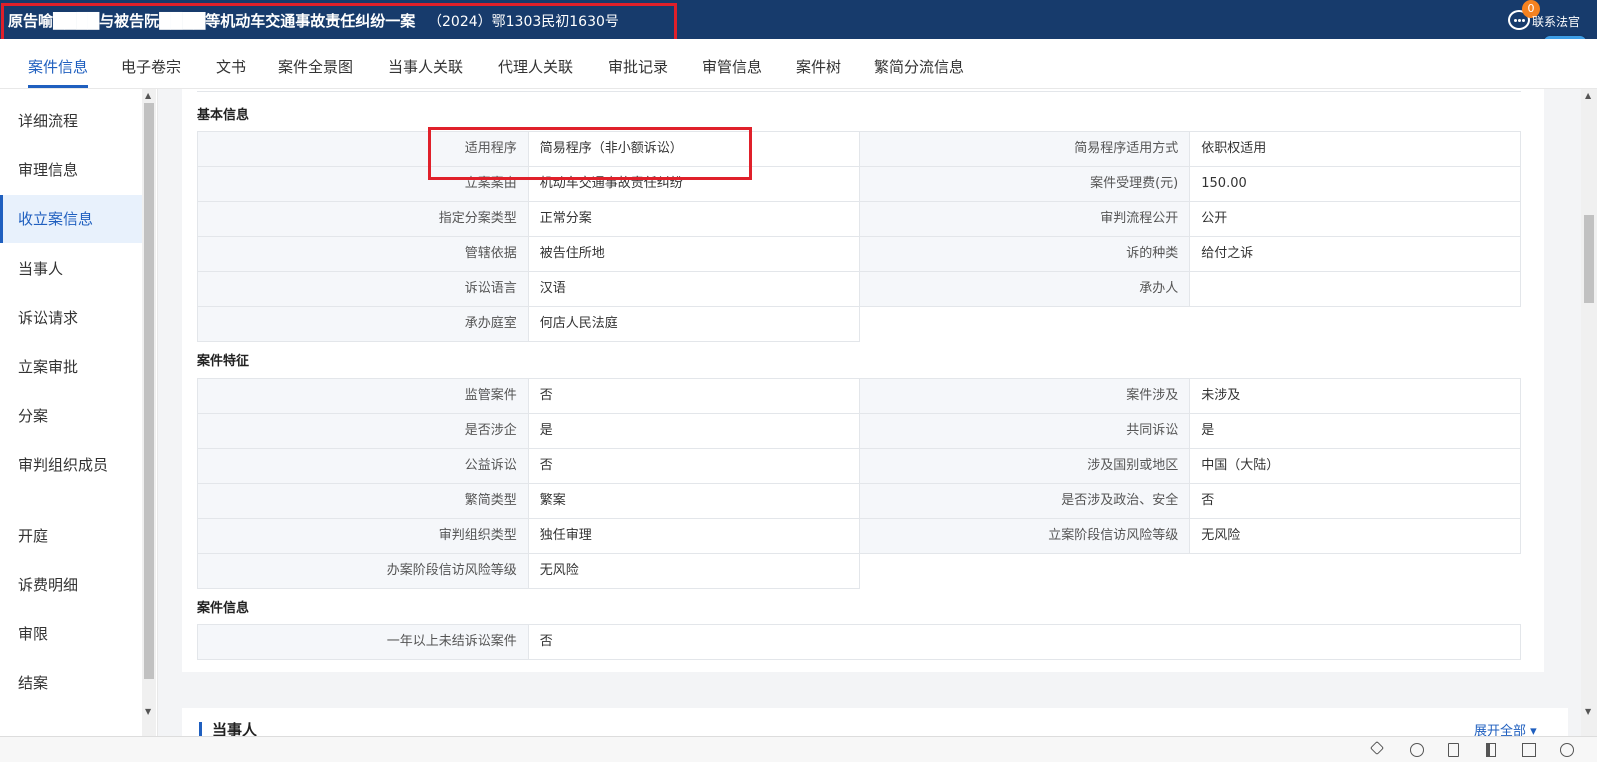 This screenshot has width=1597, height=762. What do you see at coordinates (638, 66) in the screenshot?
I see `tab-approval-records: 审批记录` at bounding box center [638, 66].